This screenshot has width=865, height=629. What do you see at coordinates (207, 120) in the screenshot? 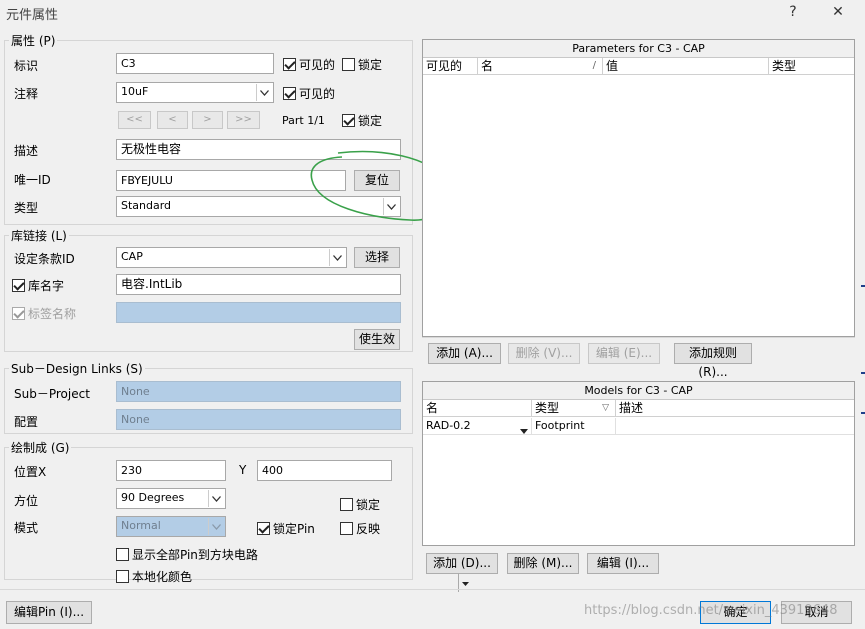
I see `next-part-button: >` at bounding box center [207, 120].